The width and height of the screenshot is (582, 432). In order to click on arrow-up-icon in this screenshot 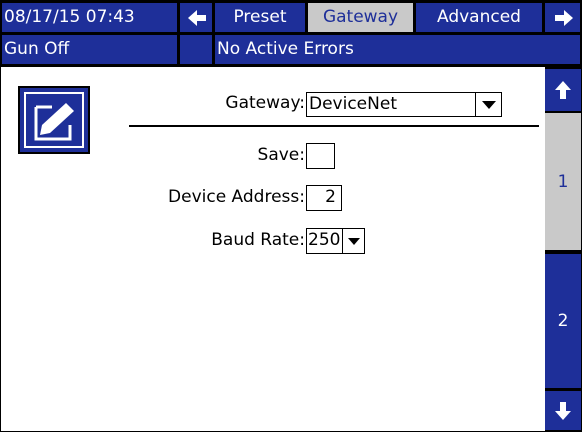, I will do `click(563, 90)`.